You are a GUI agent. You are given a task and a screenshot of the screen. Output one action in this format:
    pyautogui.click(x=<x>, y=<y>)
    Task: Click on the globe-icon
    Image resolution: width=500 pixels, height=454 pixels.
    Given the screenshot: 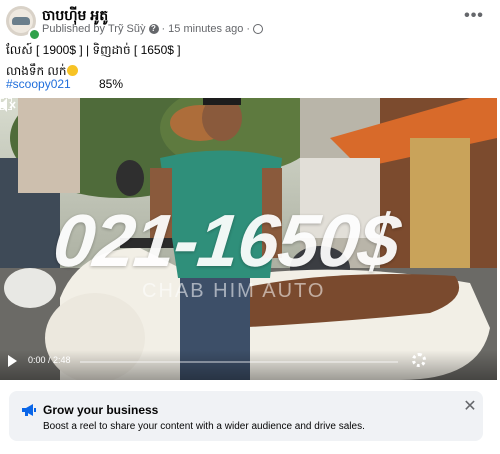 What is the action you would take?
    pyautogui.click(x=258, y=29)
    